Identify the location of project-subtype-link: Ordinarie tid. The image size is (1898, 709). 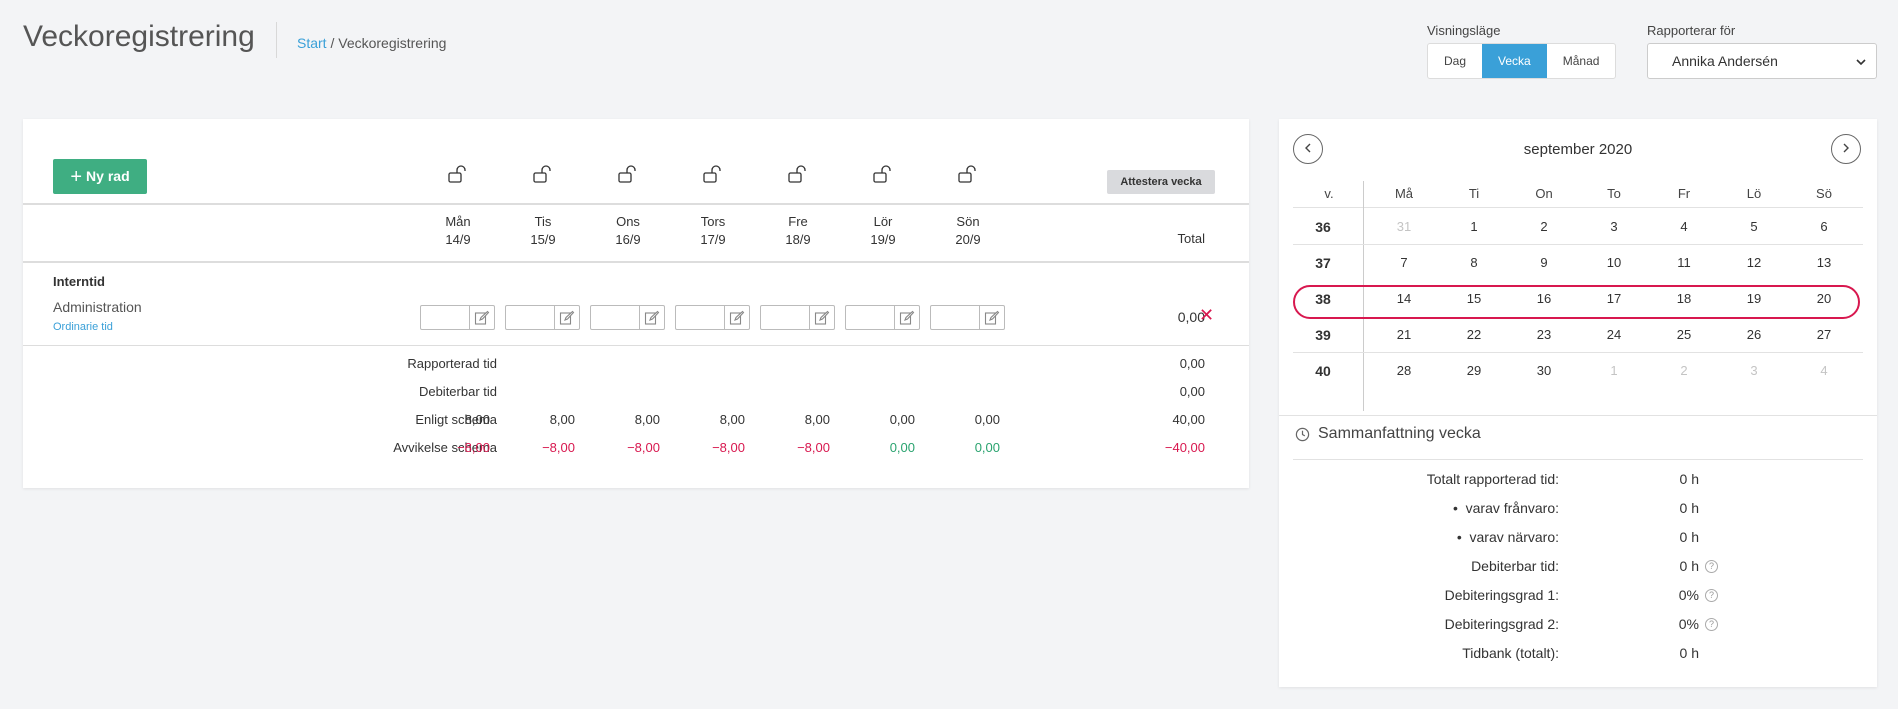
(83, 327).